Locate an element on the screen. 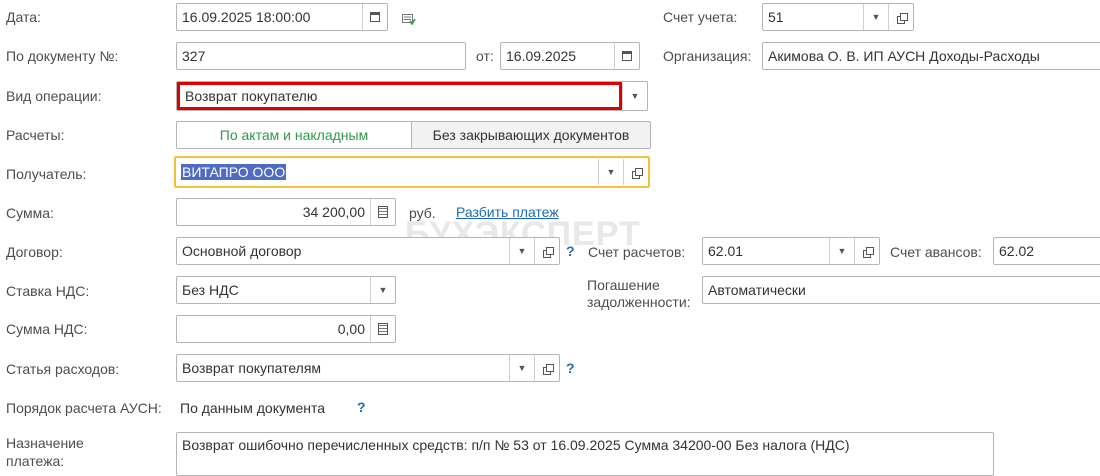  contract-value: Основной договор is located at coordinates (242, 251).